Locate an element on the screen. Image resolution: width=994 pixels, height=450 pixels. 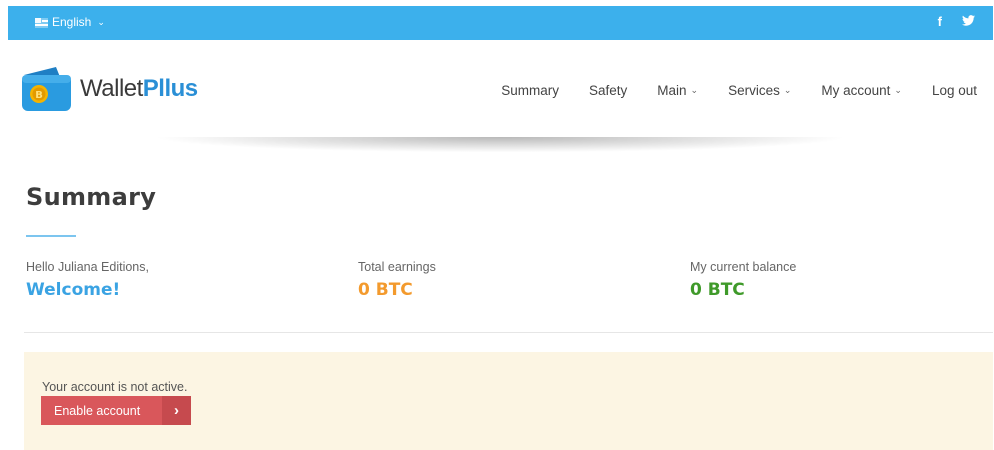
facebook-icon: f is located at coordinates (940, 21).